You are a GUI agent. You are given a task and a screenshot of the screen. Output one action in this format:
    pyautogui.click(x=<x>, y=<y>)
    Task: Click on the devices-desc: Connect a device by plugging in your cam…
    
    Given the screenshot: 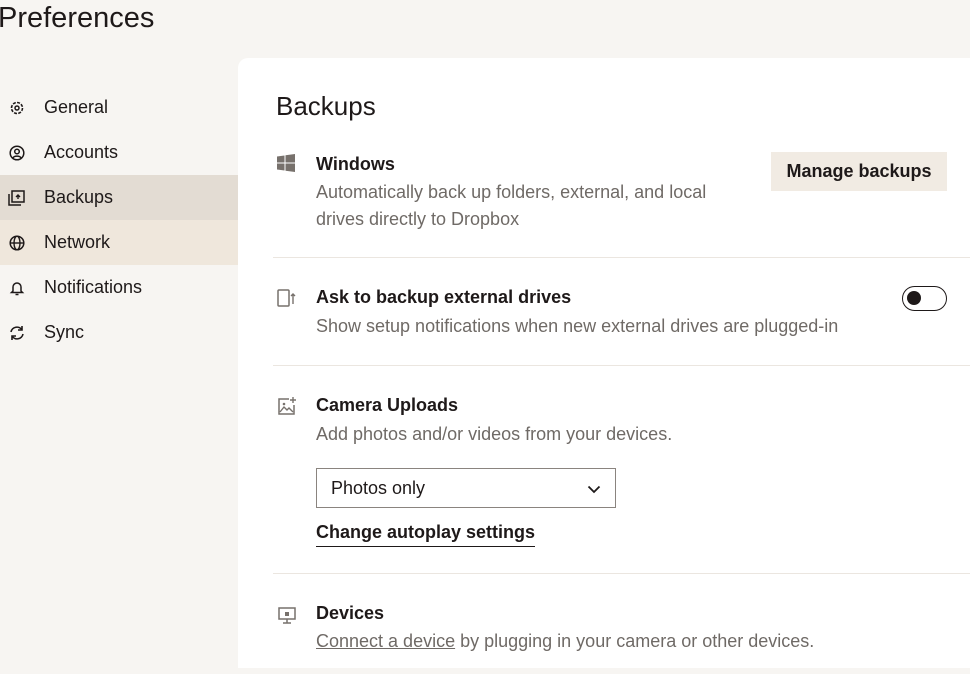 What is the action you would take?
    pyautogui.click(x=565, y=641)
    